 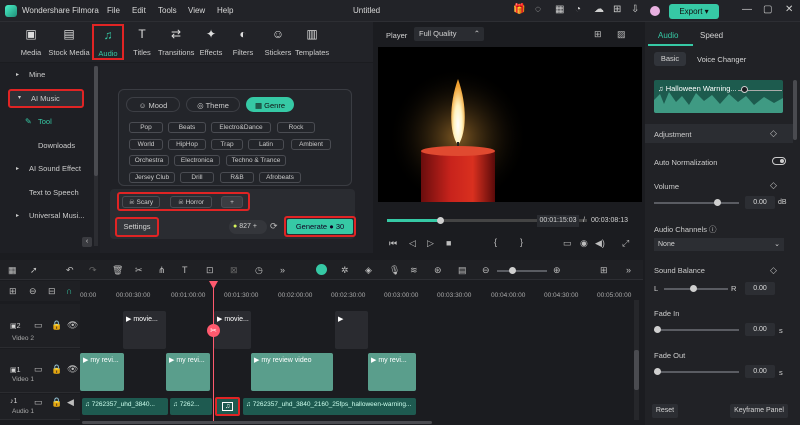 I want to click on genre-tag: Electronica, so click(x=197, y=160).